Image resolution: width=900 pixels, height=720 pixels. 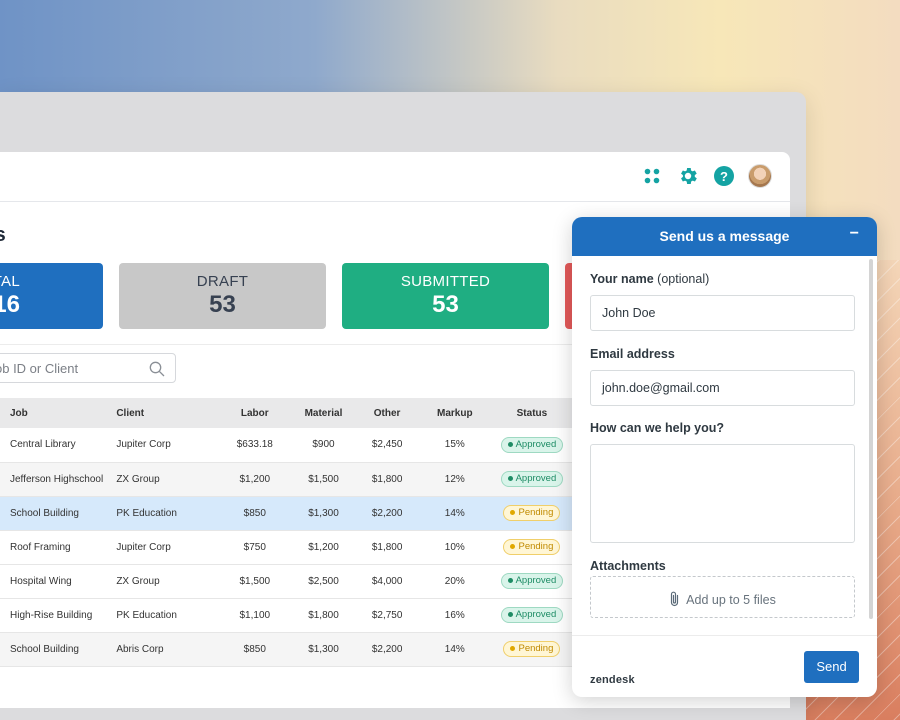 What do you see at coordinates (831, 667) in the screenshot?
I see `send-button: Send` at bounding box center [831, 667].